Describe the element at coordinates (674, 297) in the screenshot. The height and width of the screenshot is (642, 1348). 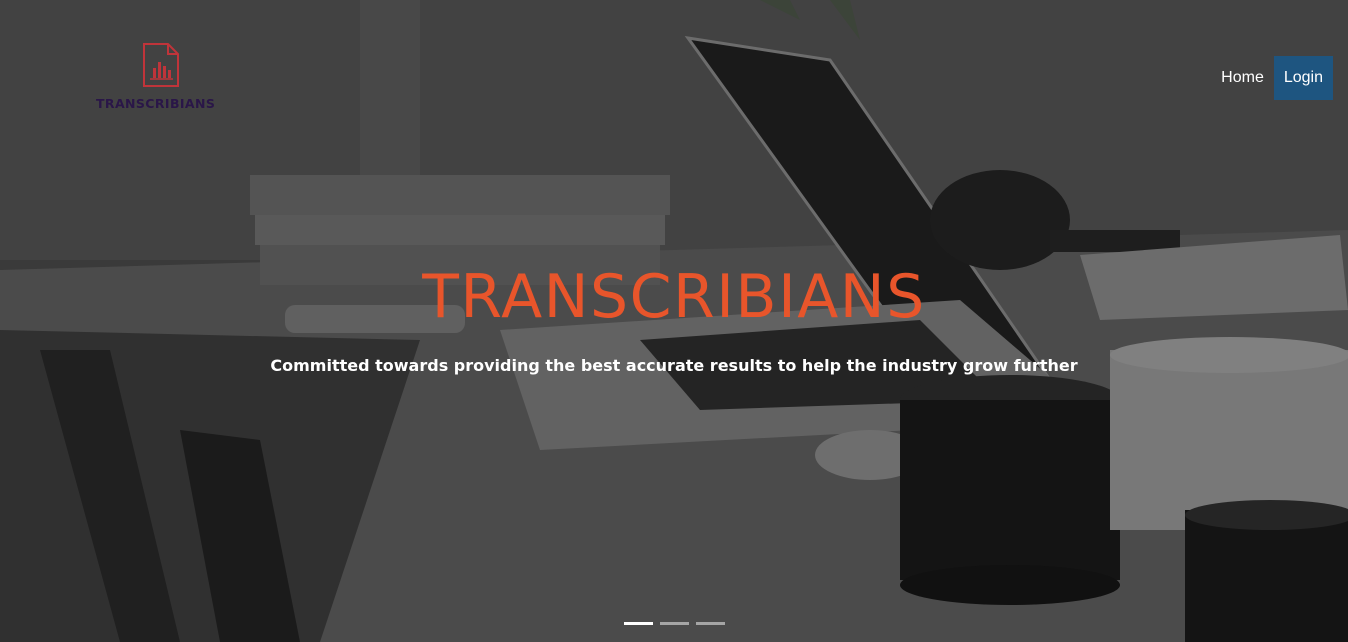
I see `hero-title: TRANSCRIBIANS` at that location.